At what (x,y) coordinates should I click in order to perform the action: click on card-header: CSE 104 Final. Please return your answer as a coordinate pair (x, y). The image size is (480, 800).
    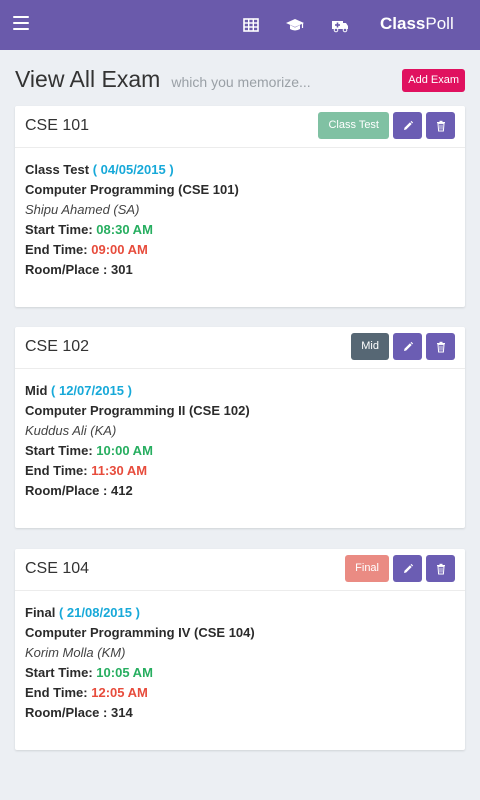
    Looking at the image, I should click on (240, 570).